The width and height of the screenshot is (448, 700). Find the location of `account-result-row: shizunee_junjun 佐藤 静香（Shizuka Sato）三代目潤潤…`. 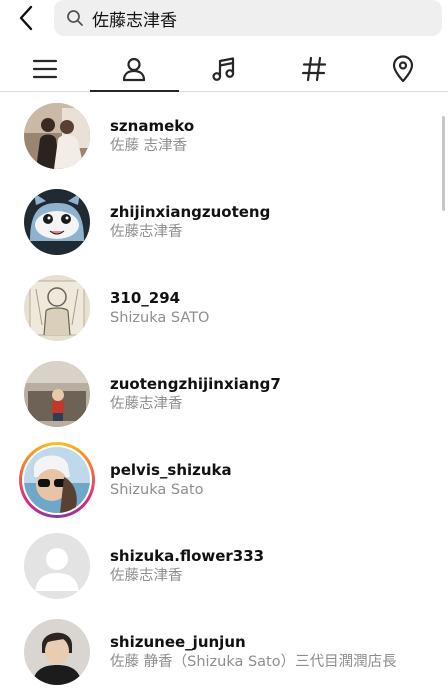

account-result-row: shizunee_junjun 佐藤 静香（Shizuka Sato）三代目潤潤… is located at coordinates (220, 652).